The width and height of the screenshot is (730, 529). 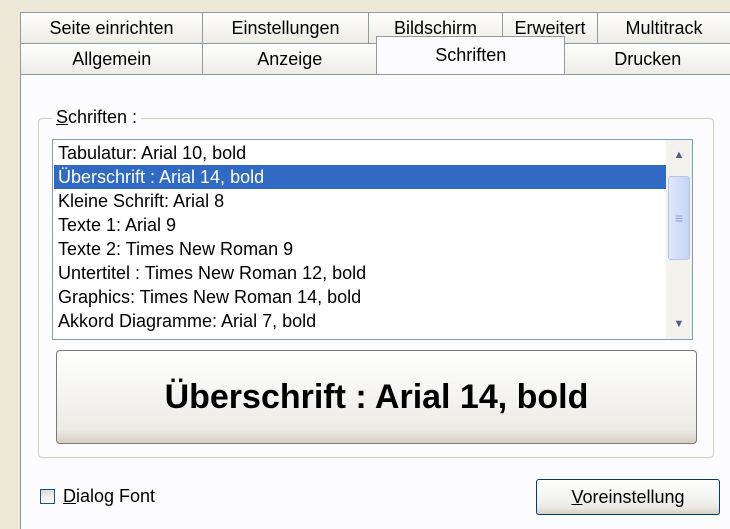 I want to click on tab-row-2: Allgemein Anzeige Schriften Drucken, so click(x=375, y=55).